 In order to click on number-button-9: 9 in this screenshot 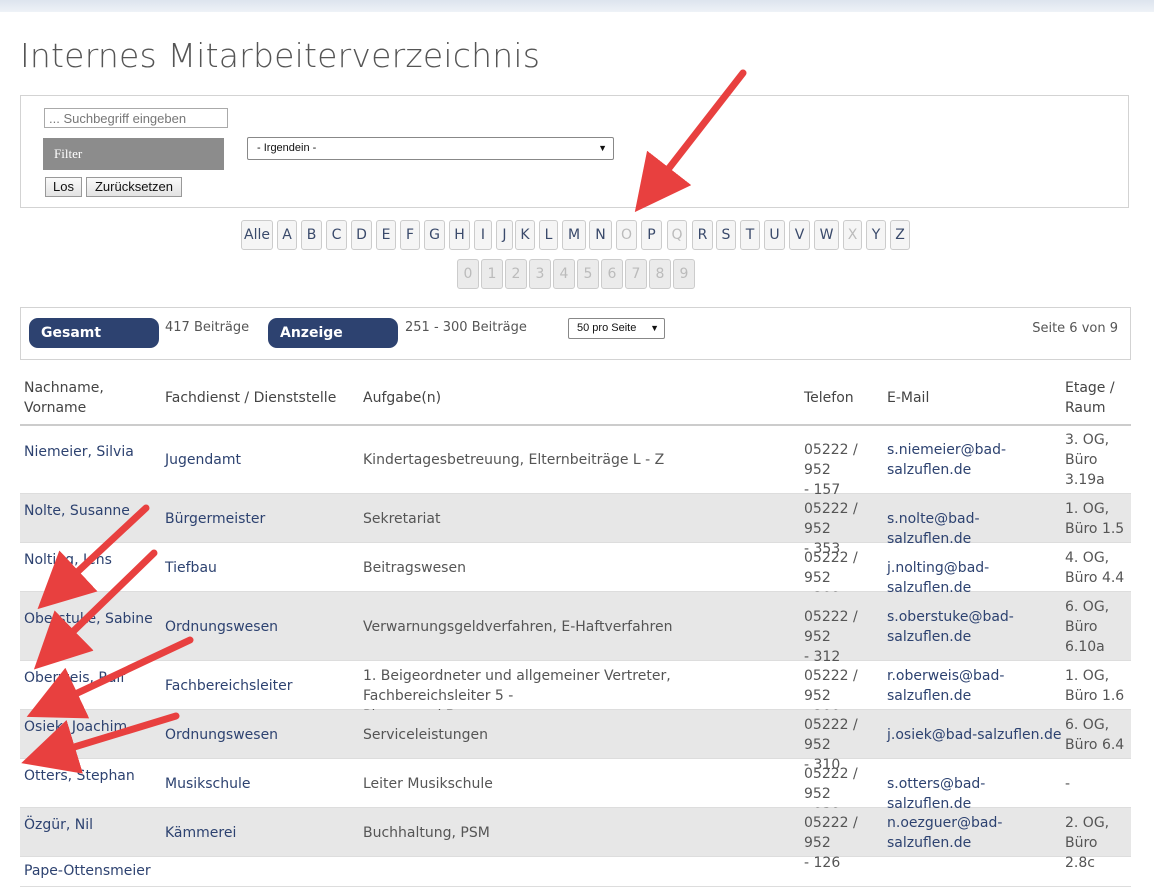, I will do `click(684, 274)`.